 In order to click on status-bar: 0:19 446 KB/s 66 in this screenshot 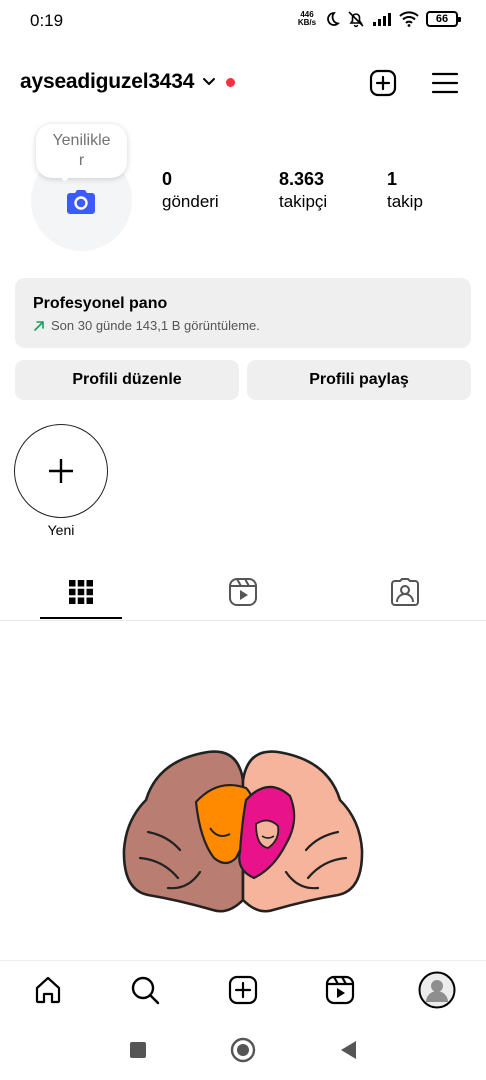, I will do `click(243, 22)`.